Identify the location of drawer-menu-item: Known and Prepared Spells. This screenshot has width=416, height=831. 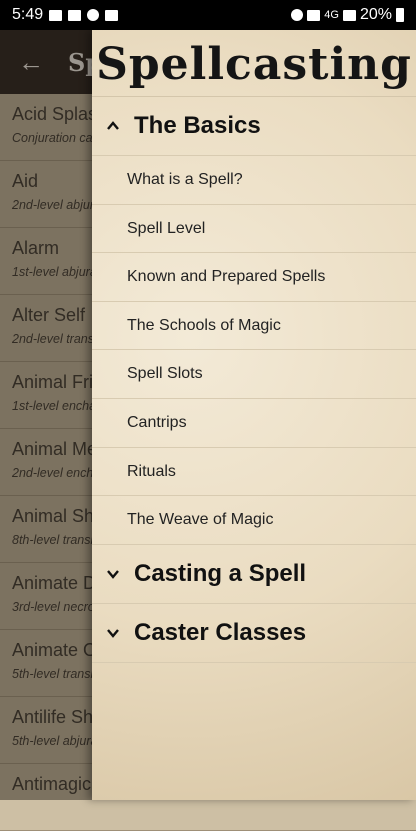
(254, 276).